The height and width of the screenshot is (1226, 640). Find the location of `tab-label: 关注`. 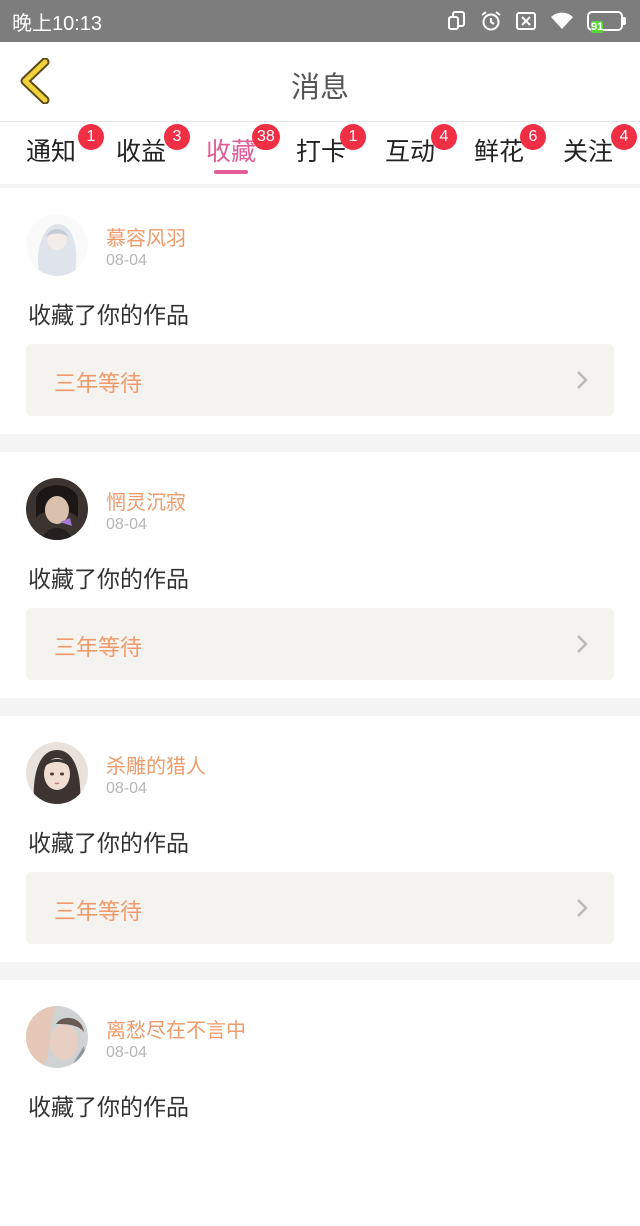

tab-label: 关注 is located at coordinates (588, 151).